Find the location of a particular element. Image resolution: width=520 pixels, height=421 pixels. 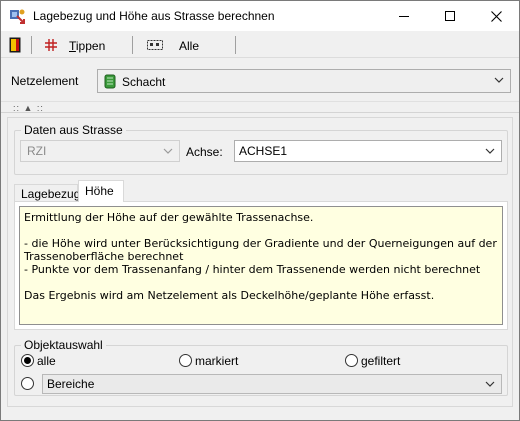

window-title: Lagebezug und Höhe aus Strasse berechnen is located at coordinates (154, 16).